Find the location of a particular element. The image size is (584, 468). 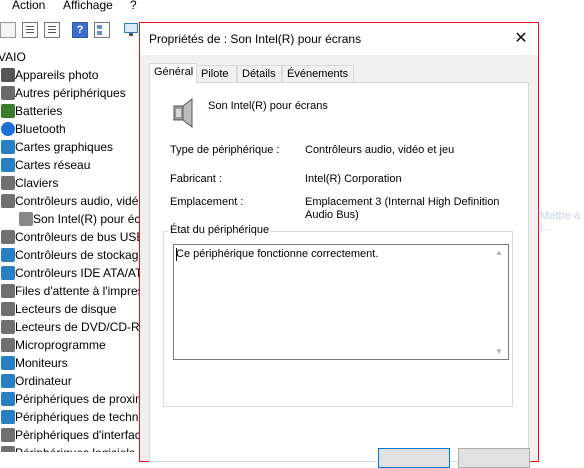

bluetooth-icon is located at coordinates (8, 129).